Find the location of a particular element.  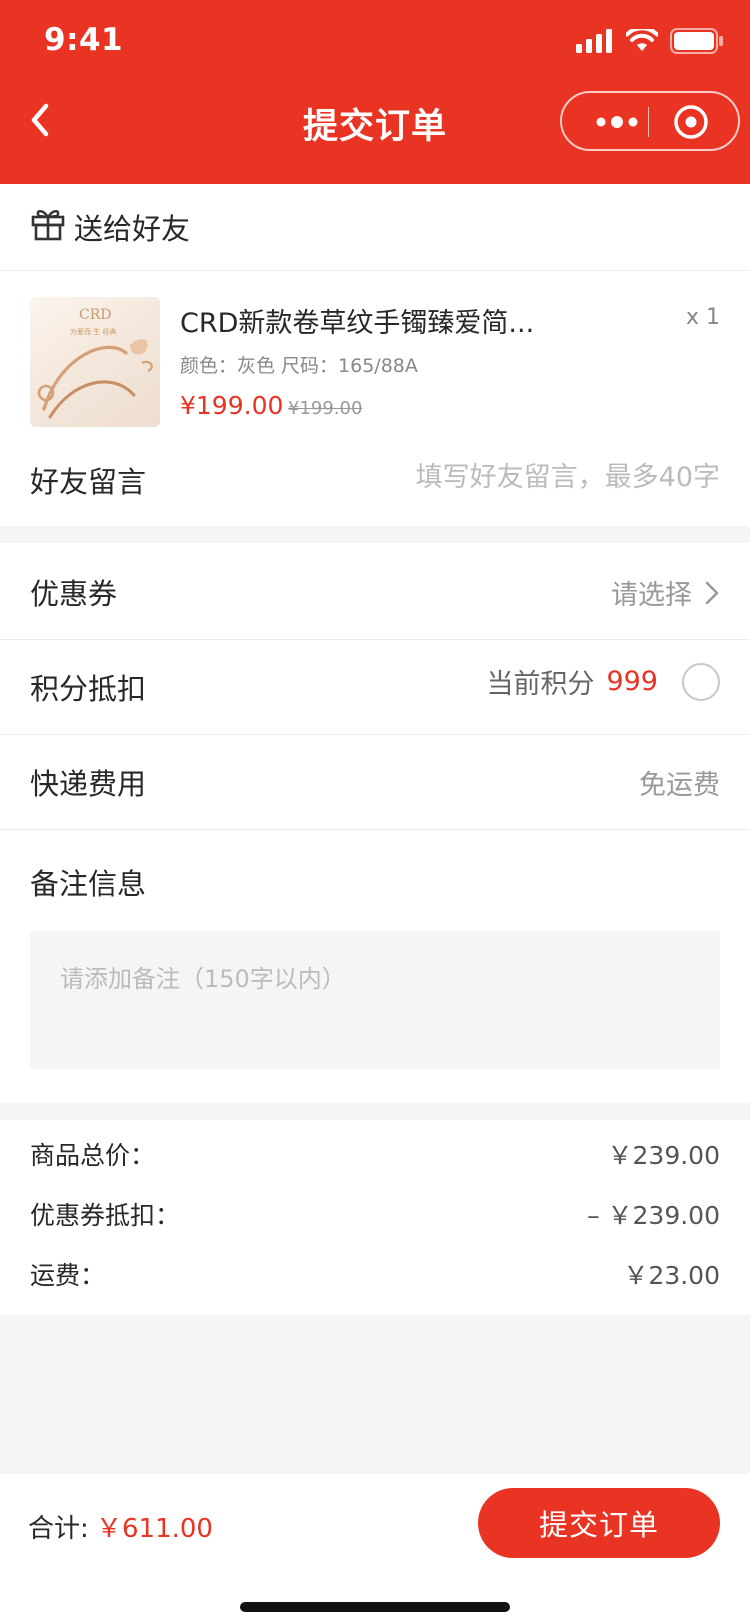

friend-message-label: 好友留言 is located at coordinates (88, 482).